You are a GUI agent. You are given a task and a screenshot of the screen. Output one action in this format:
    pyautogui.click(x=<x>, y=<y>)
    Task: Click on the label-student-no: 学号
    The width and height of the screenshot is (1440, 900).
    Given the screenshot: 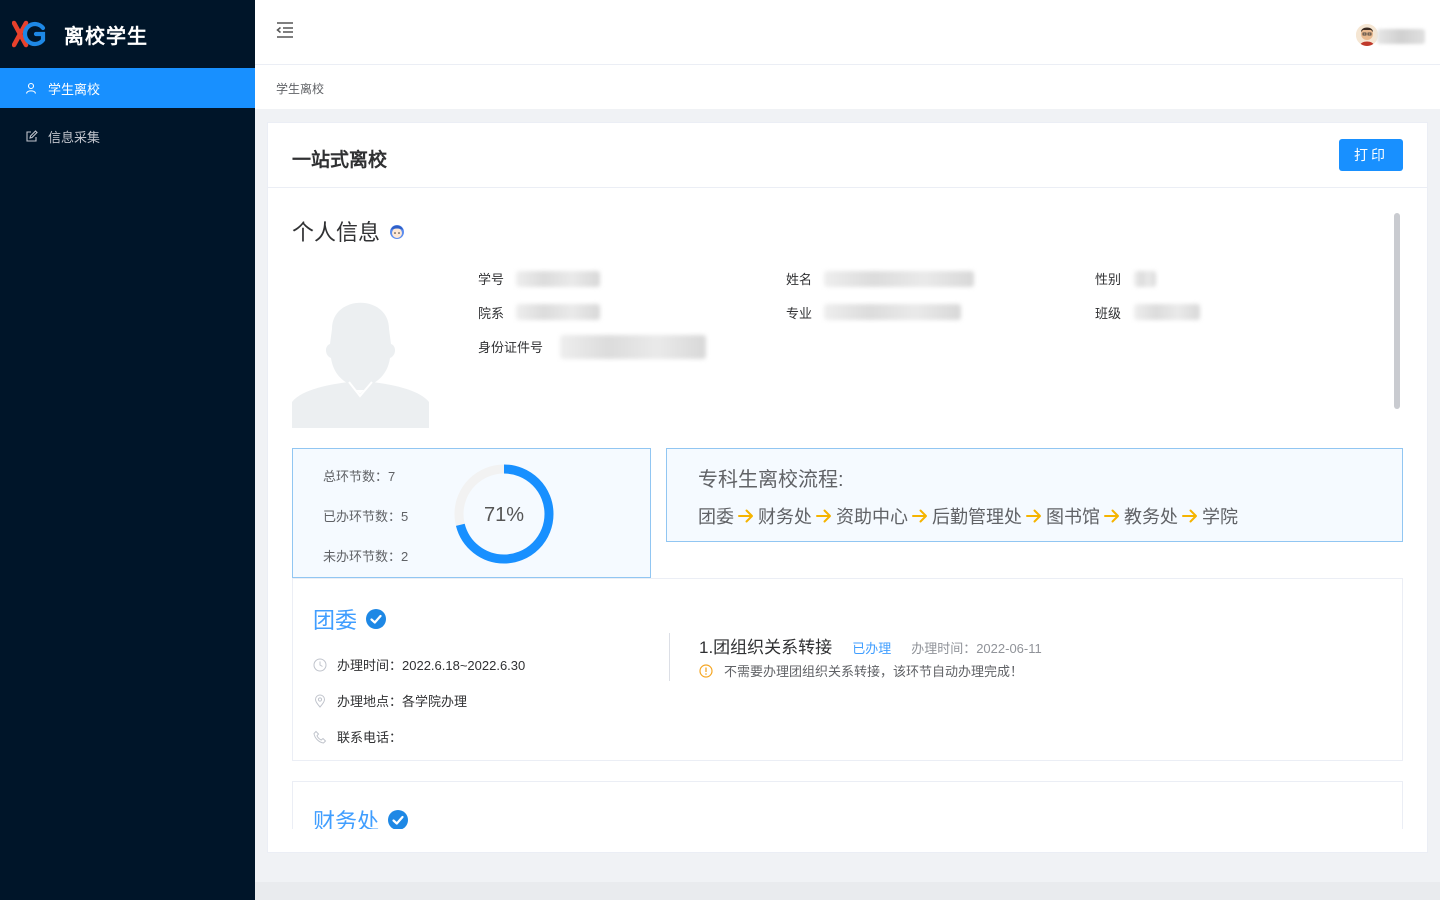 What is the action you would take?
    pyautogui.click(x=491, y=279)
    